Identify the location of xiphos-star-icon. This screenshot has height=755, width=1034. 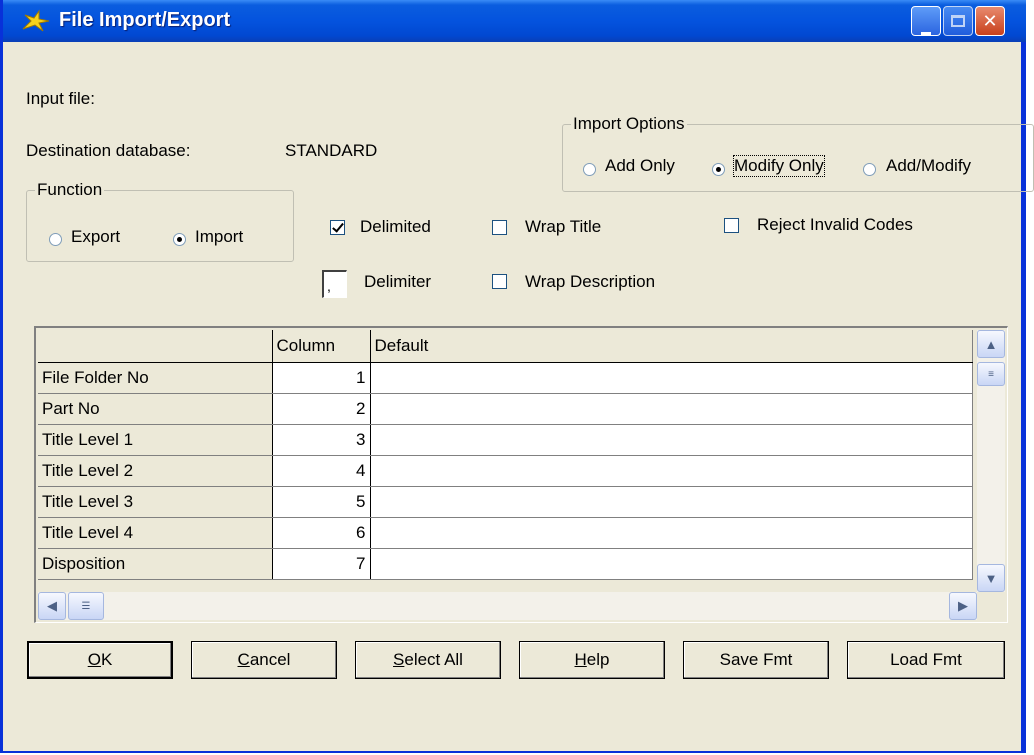
(36, 20).